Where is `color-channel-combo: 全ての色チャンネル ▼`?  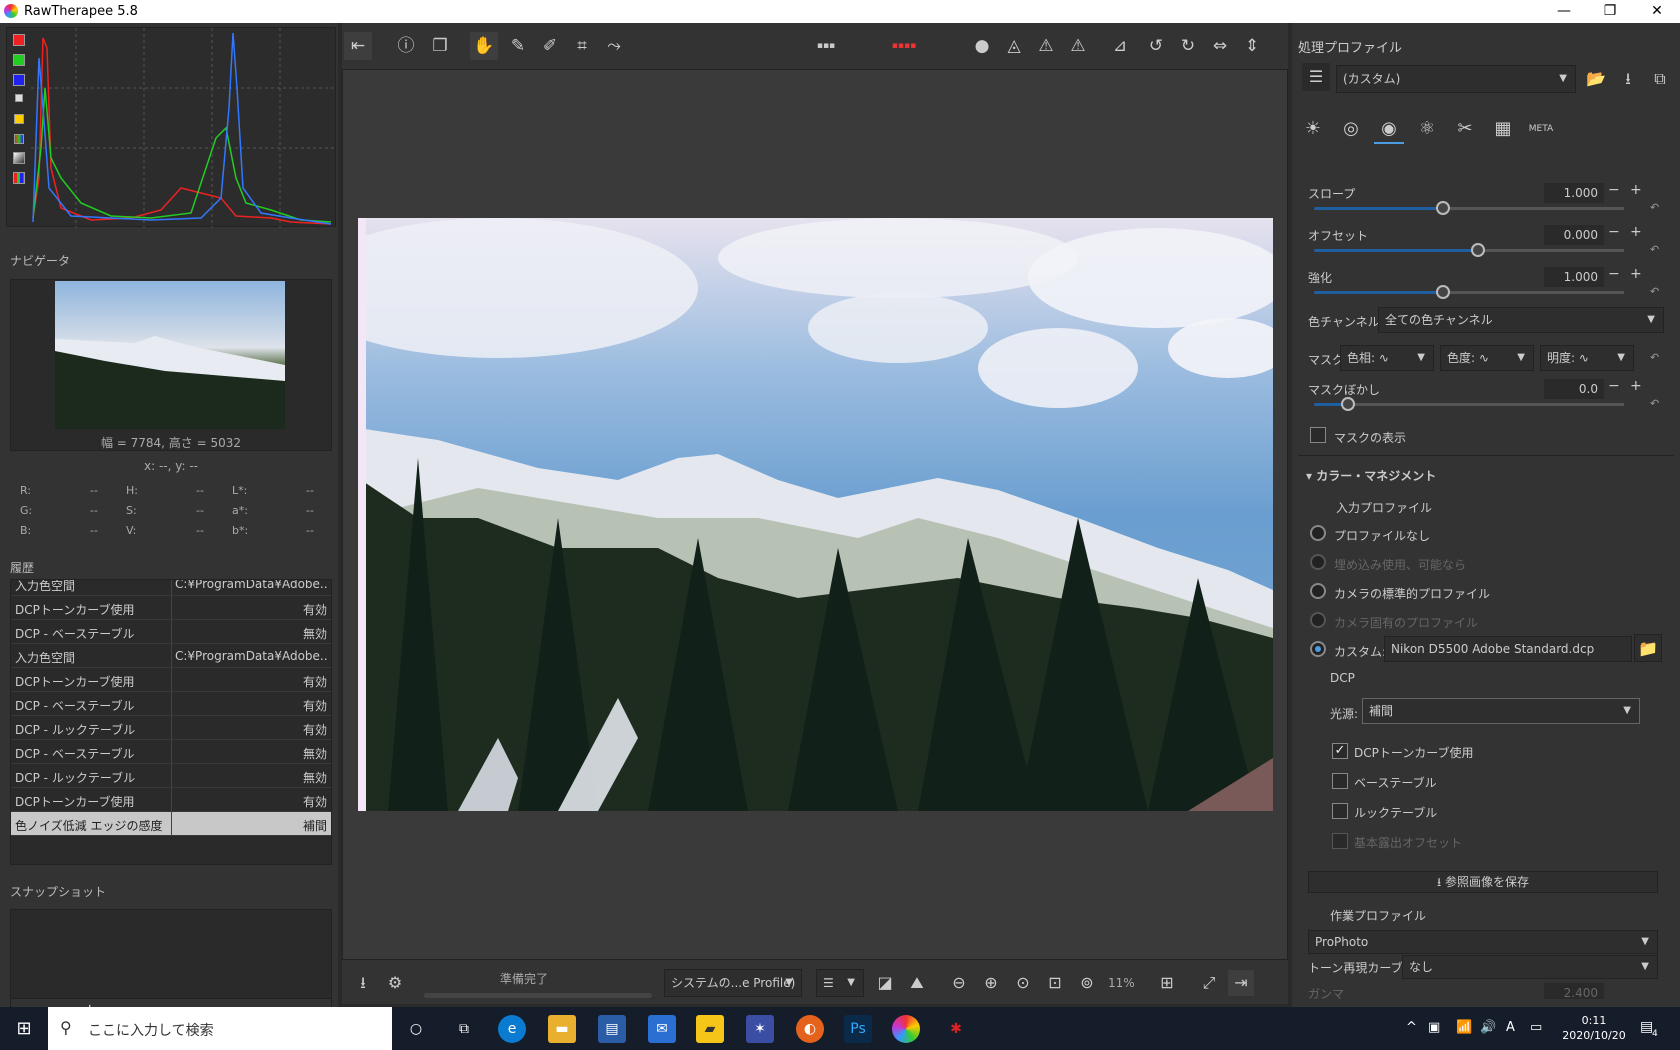
color-channel-combo: 全ての色チャンネル ▼ is located at coordinates (1521, 320).